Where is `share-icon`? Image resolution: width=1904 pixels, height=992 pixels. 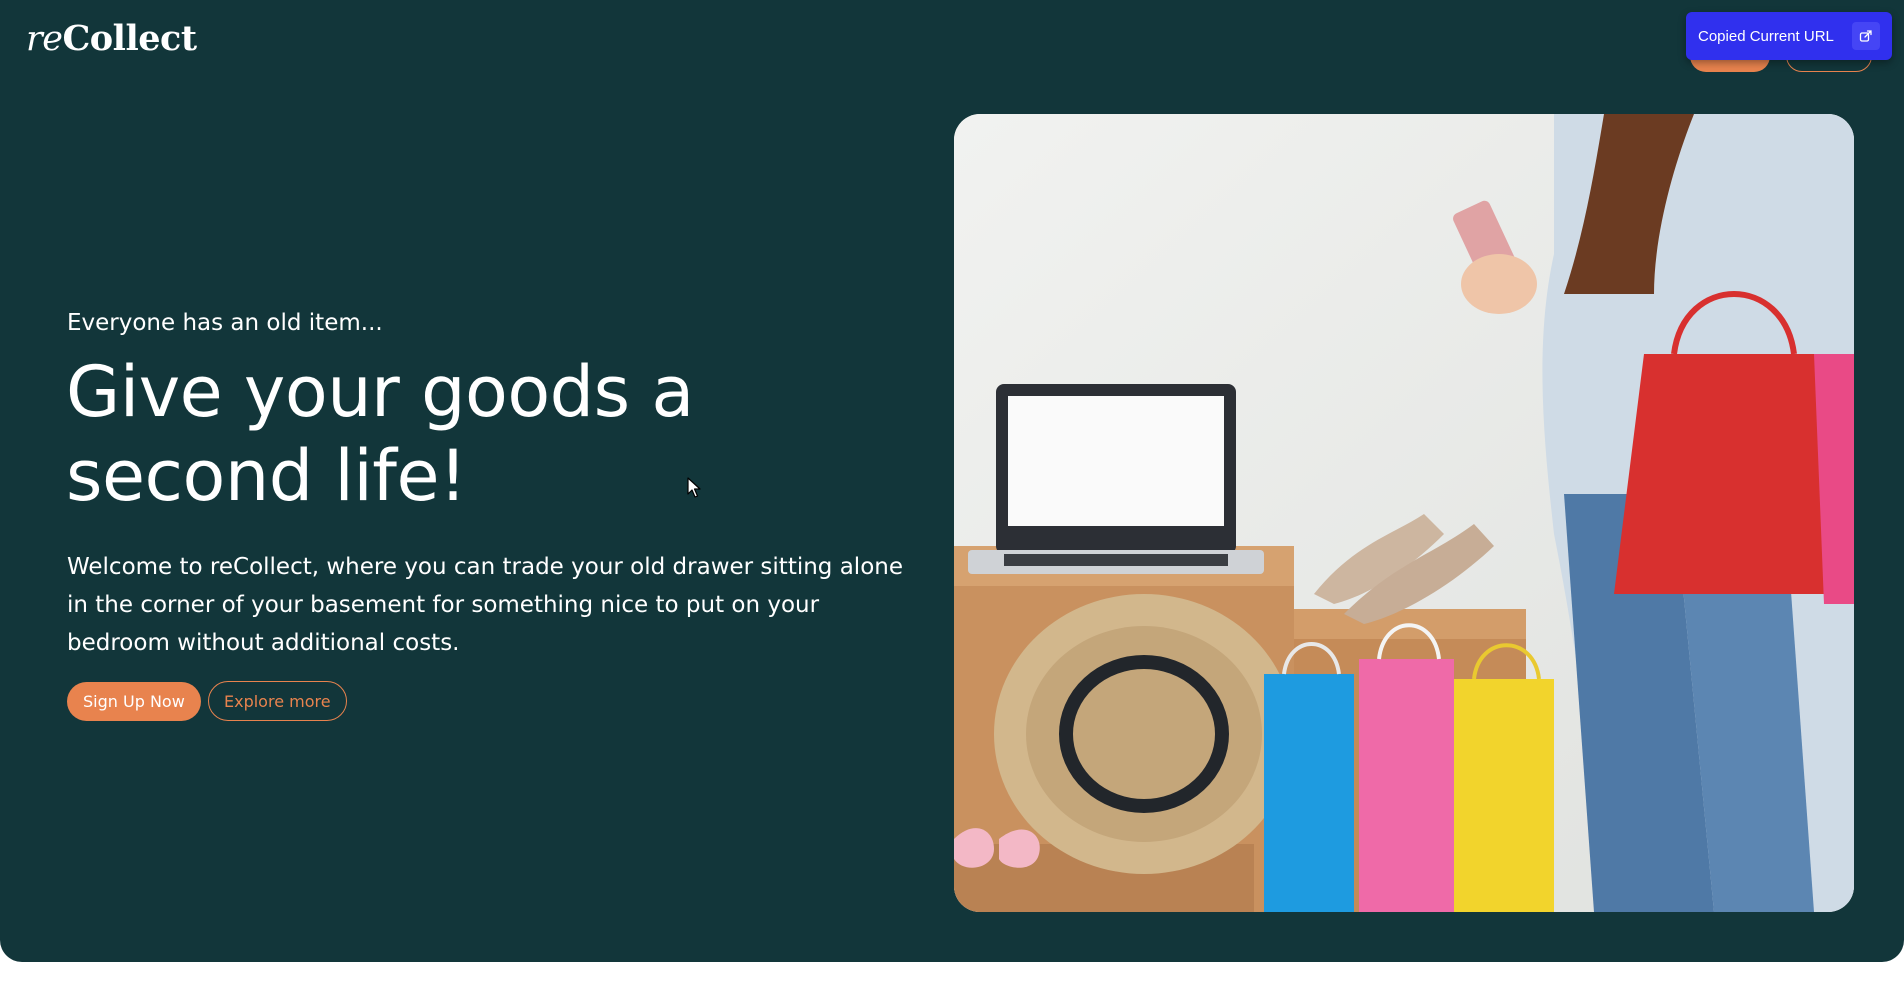
share-icon is located at coordinates (1866, 36).